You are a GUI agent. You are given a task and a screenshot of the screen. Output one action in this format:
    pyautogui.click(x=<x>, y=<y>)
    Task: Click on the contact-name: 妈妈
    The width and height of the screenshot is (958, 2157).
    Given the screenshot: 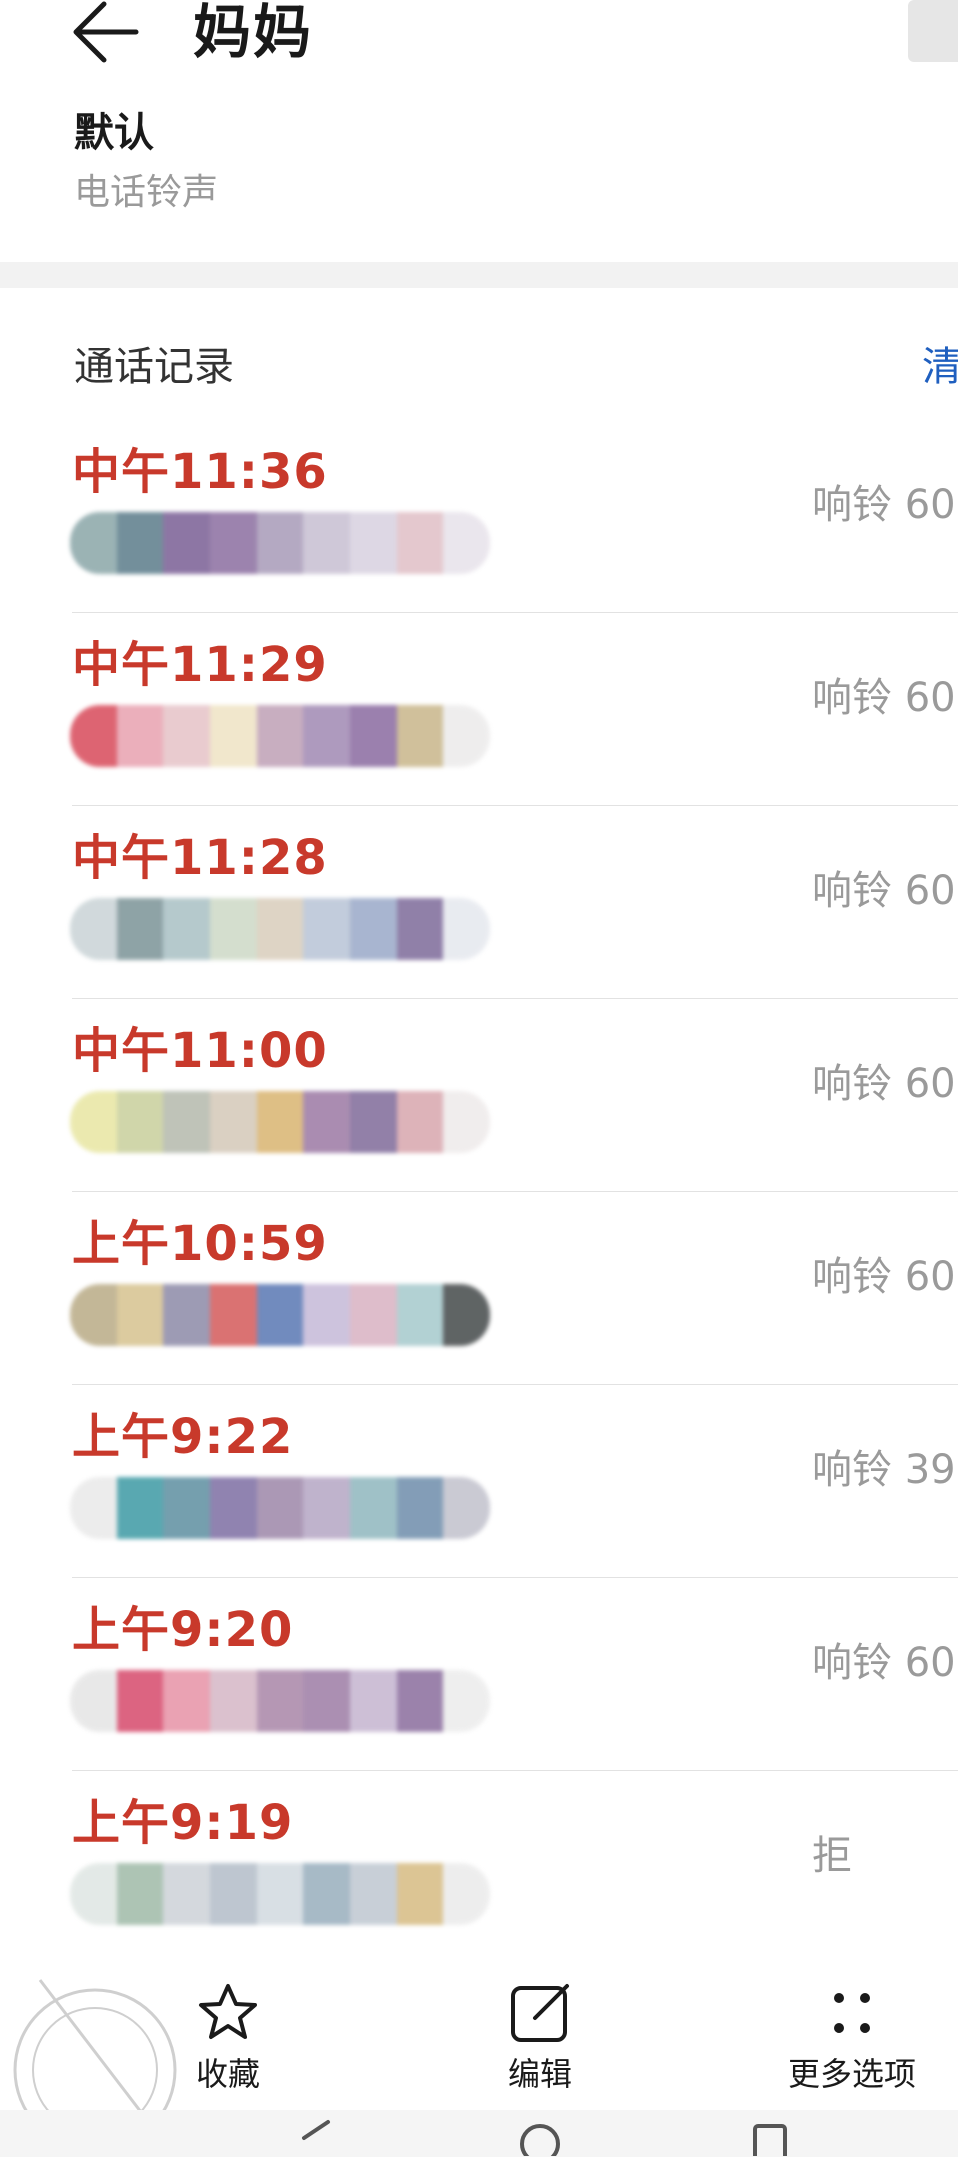 What is the action you would take?
    pyautogui.click(x=253, y=33)
    